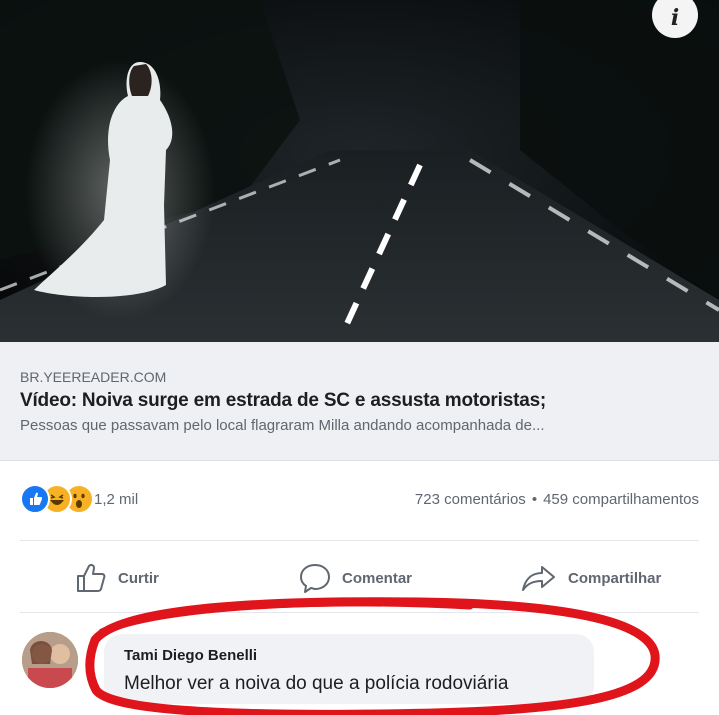 The image size is (719, 715). Describe the element at coordinates (538, 578) in the screenshot. I see `share-icon` at that location.